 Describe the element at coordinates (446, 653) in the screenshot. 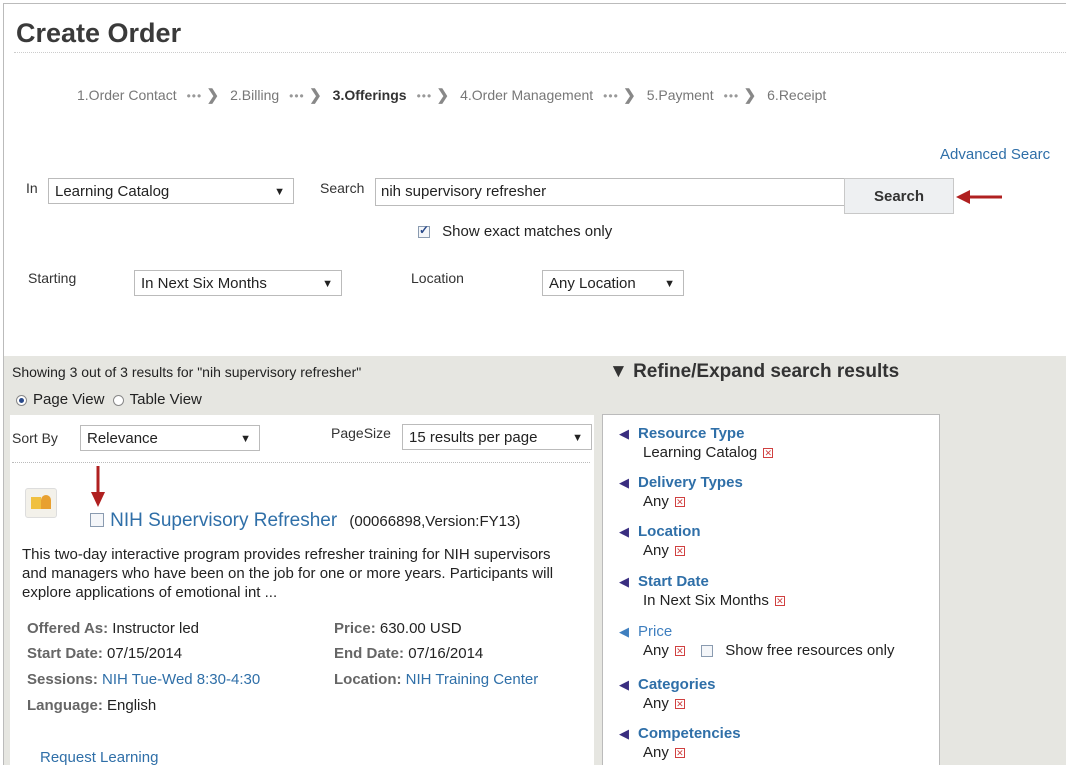

I see `end-date-value: 07/16/2014` at that location.